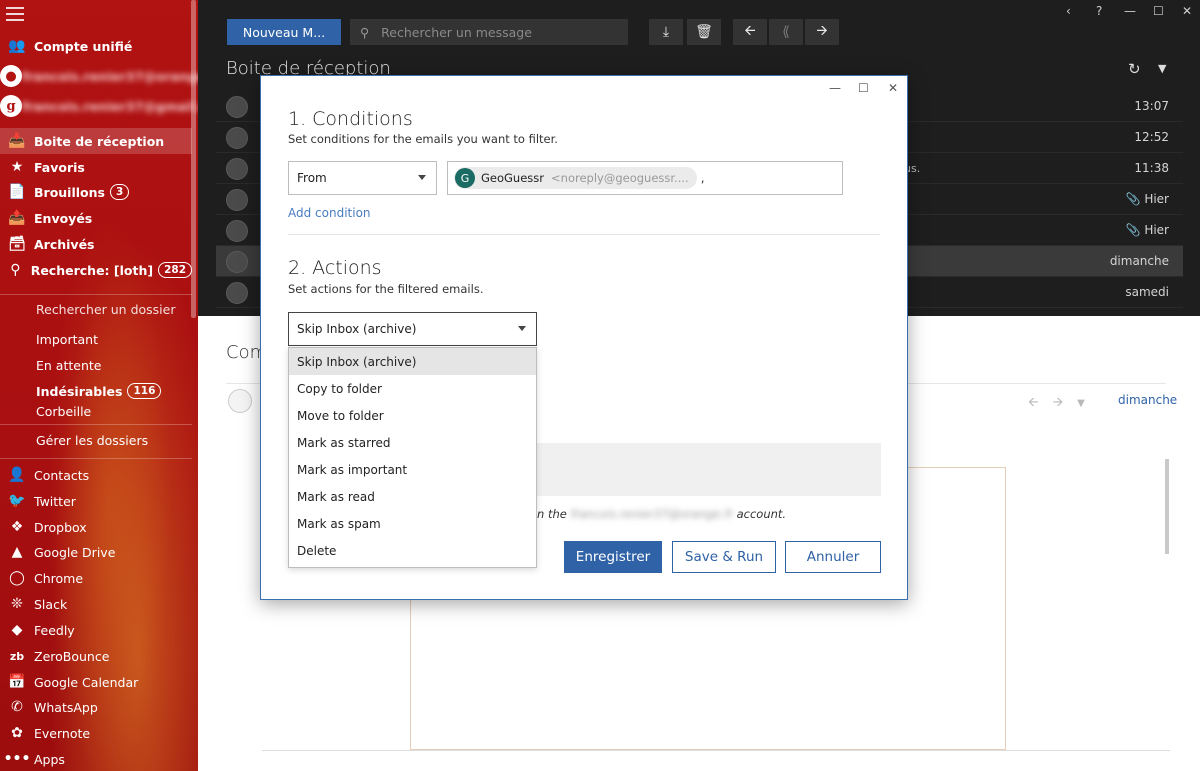 The width and height of the screenshot is (1200, 771). I want to click on sidebar-app-apps: ••• Apps, so click(96, 759).